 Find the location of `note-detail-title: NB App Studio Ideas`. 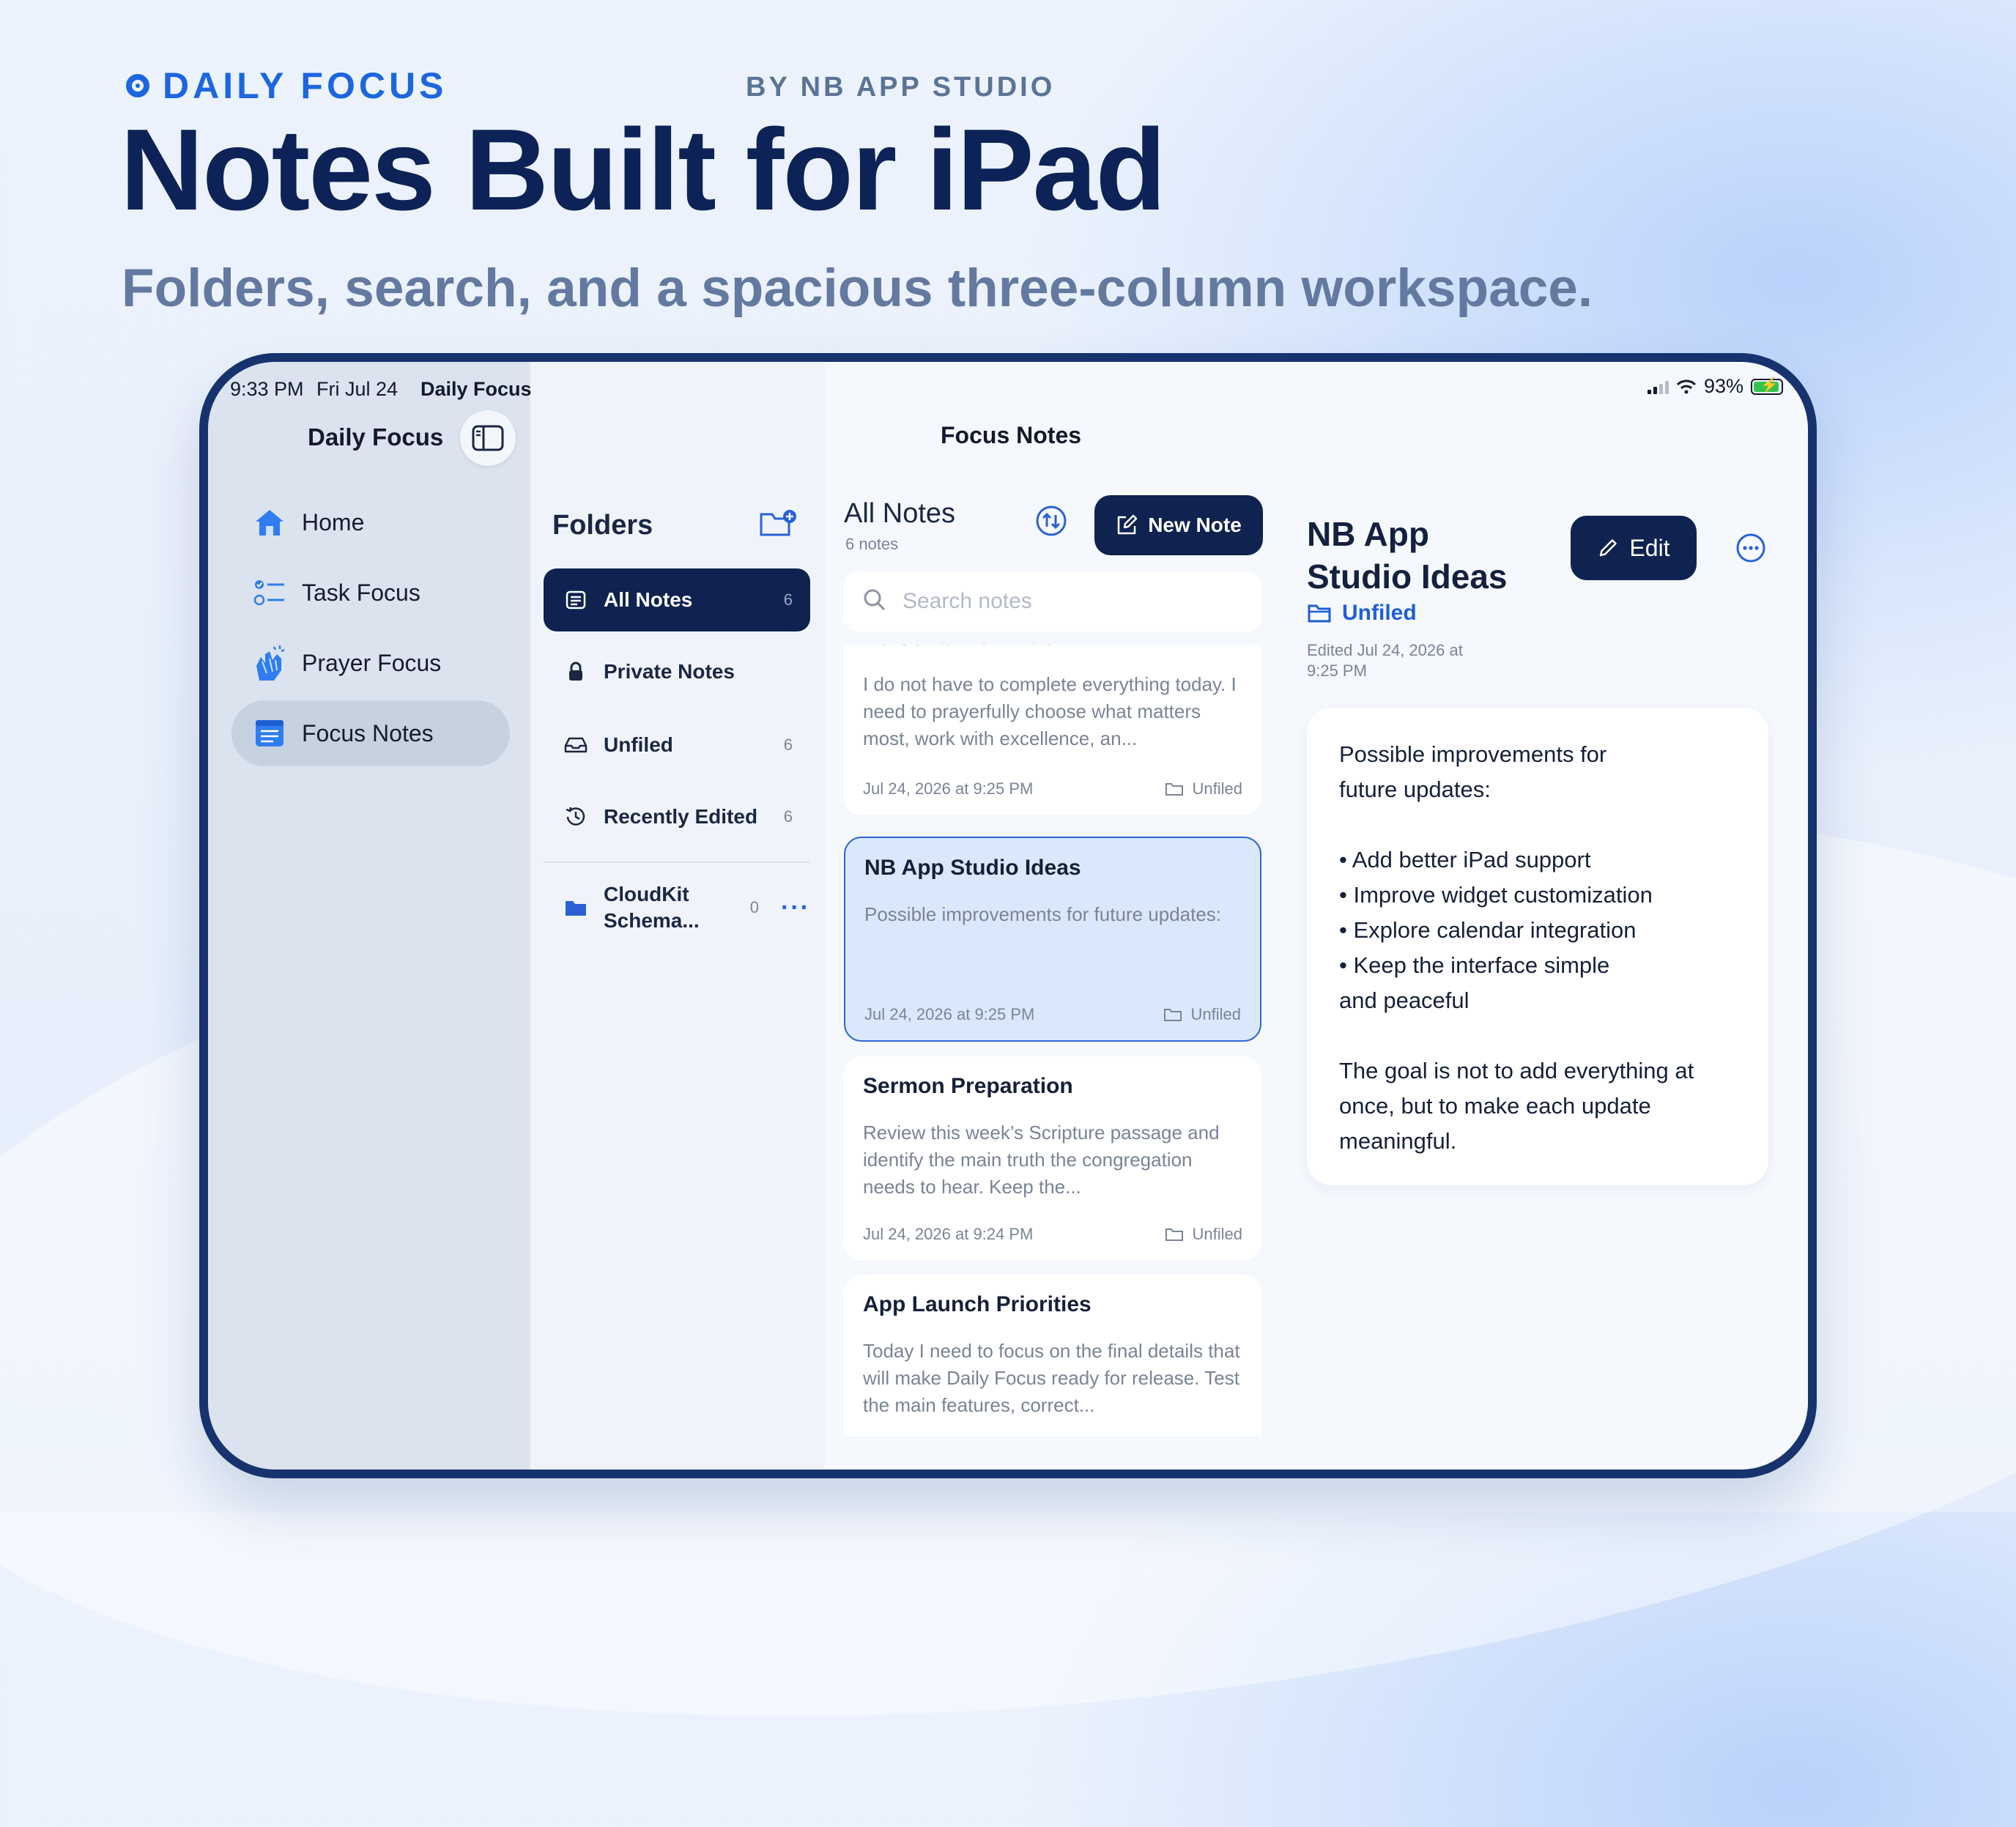

note-detail-title: NB App Studio Ideas is located at coordinates (1407, 555).